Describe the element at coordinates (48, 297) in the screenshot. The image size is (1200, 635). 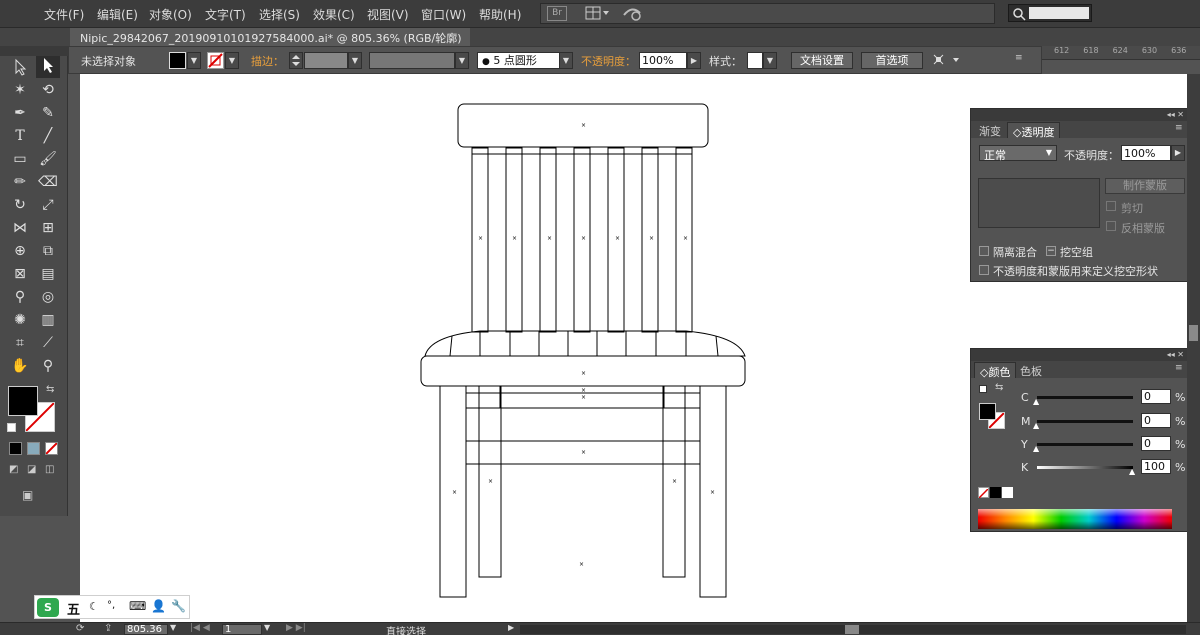
I see `blend-tool: ◎` at that location.